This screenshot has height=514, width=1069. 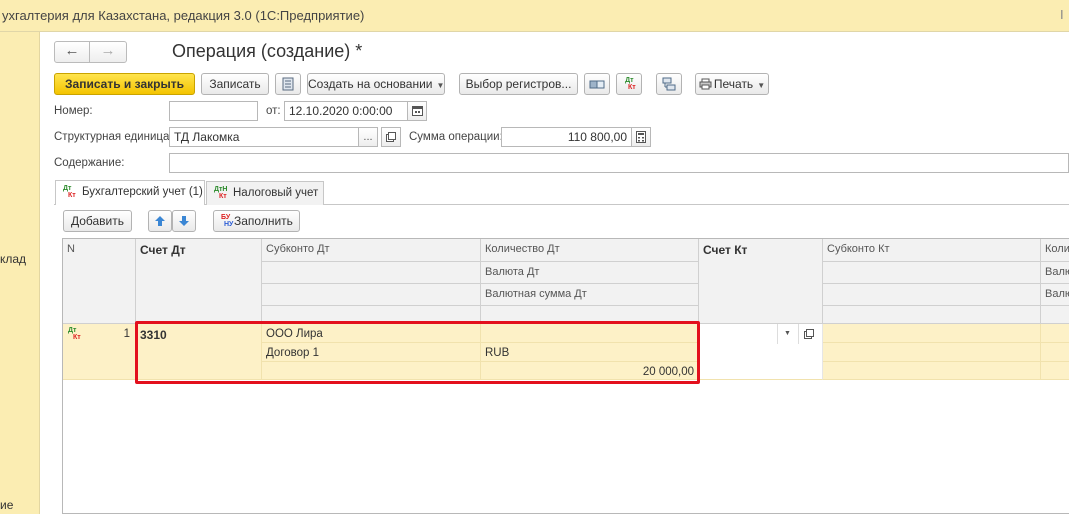 I want to click on tab-accounting-label: Бухгалтерский учет (1), so click(x=142, y=192).